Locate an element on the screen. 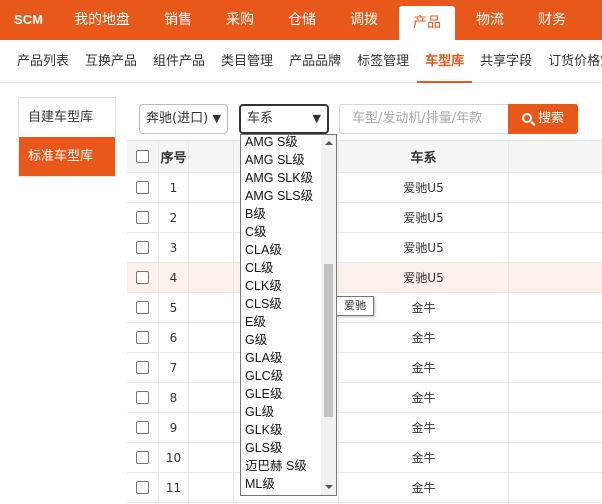 The image size is (602, 504). search-icon is located at coordinates (526, 118).